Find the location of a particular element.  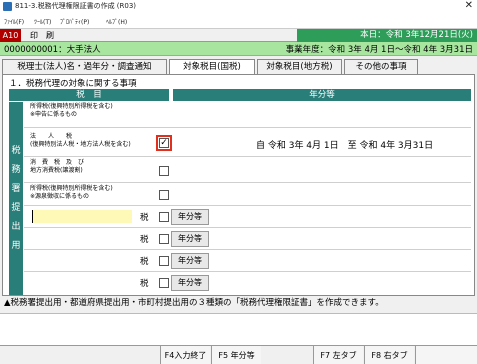

screen-code: A10 is located at coordinates (10, 35).